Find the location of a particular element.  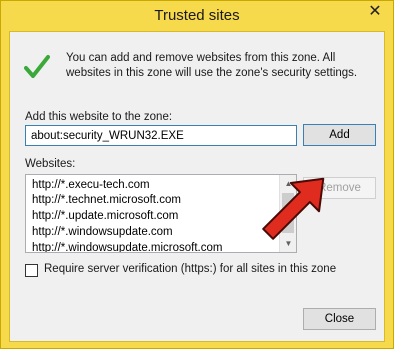

website-url-input is located at coordinates (161, 135).